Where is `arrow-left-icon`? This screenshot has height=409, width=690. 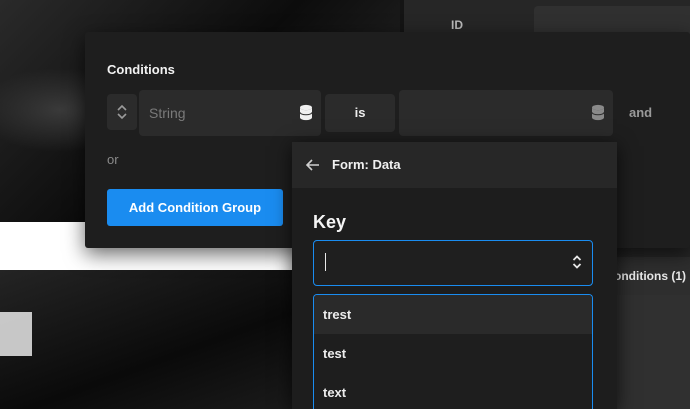 arrow-left-icon is located at coordinates (313, 165).